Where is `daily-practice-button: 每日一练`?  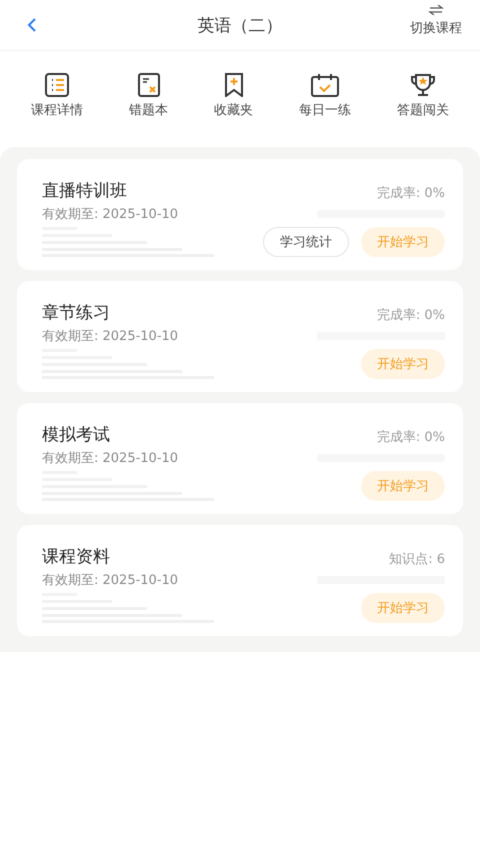
daily-practice-button: 每日一练 is located at coordinates (325, 106).